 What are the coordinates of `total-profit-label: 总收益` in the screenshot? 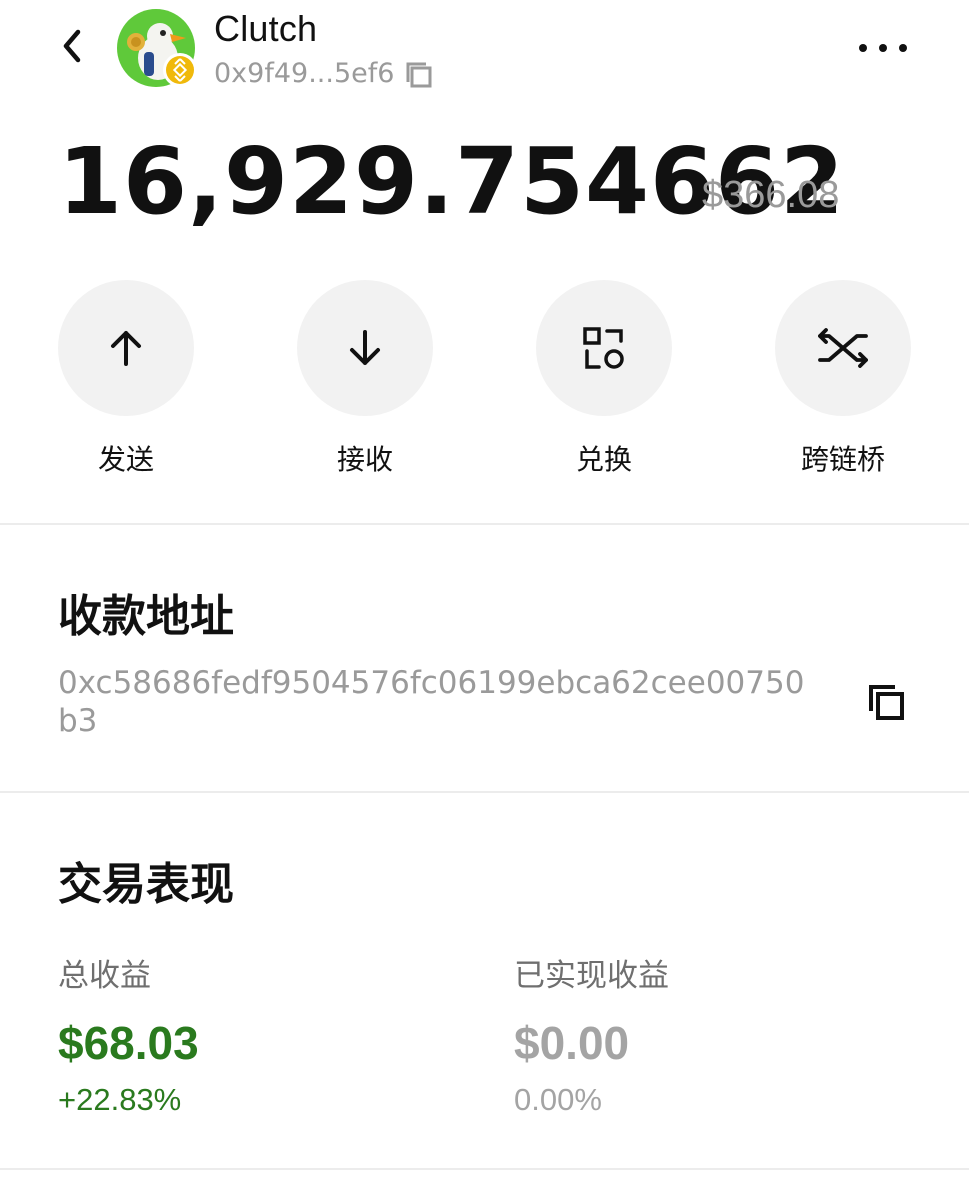 It's located at (104, 976).